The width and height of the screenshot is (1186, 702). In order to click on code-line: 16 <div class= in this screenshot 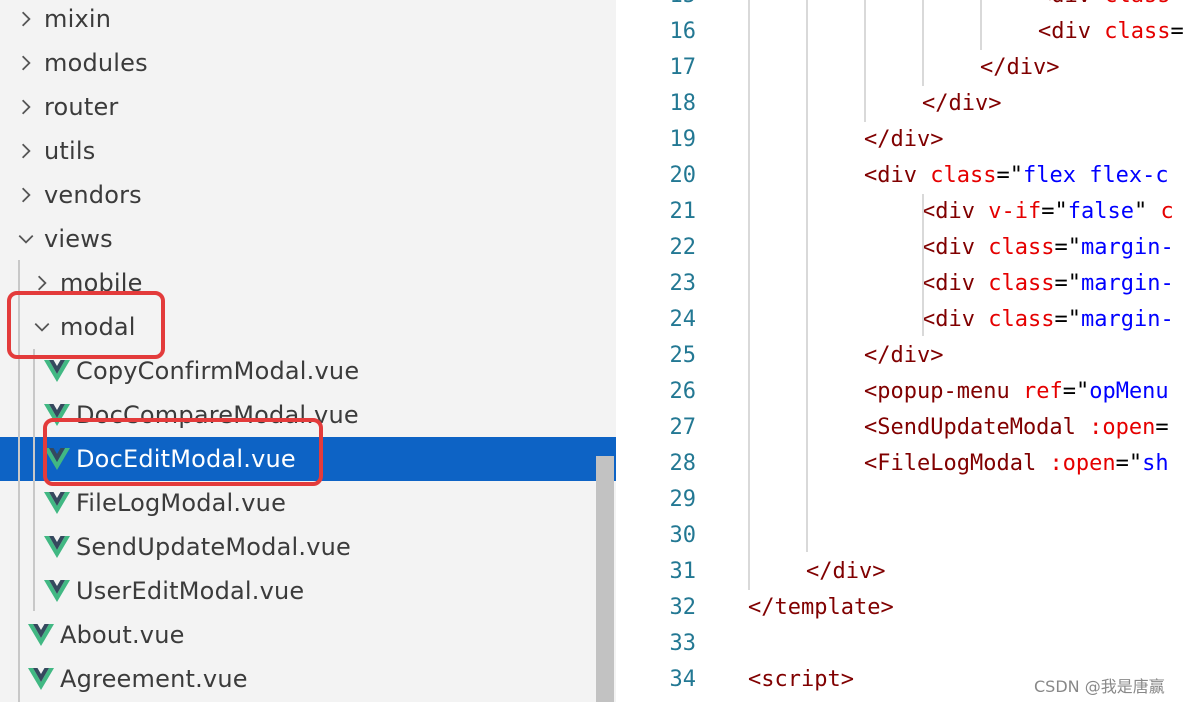, I will do `click(901, 32)`.